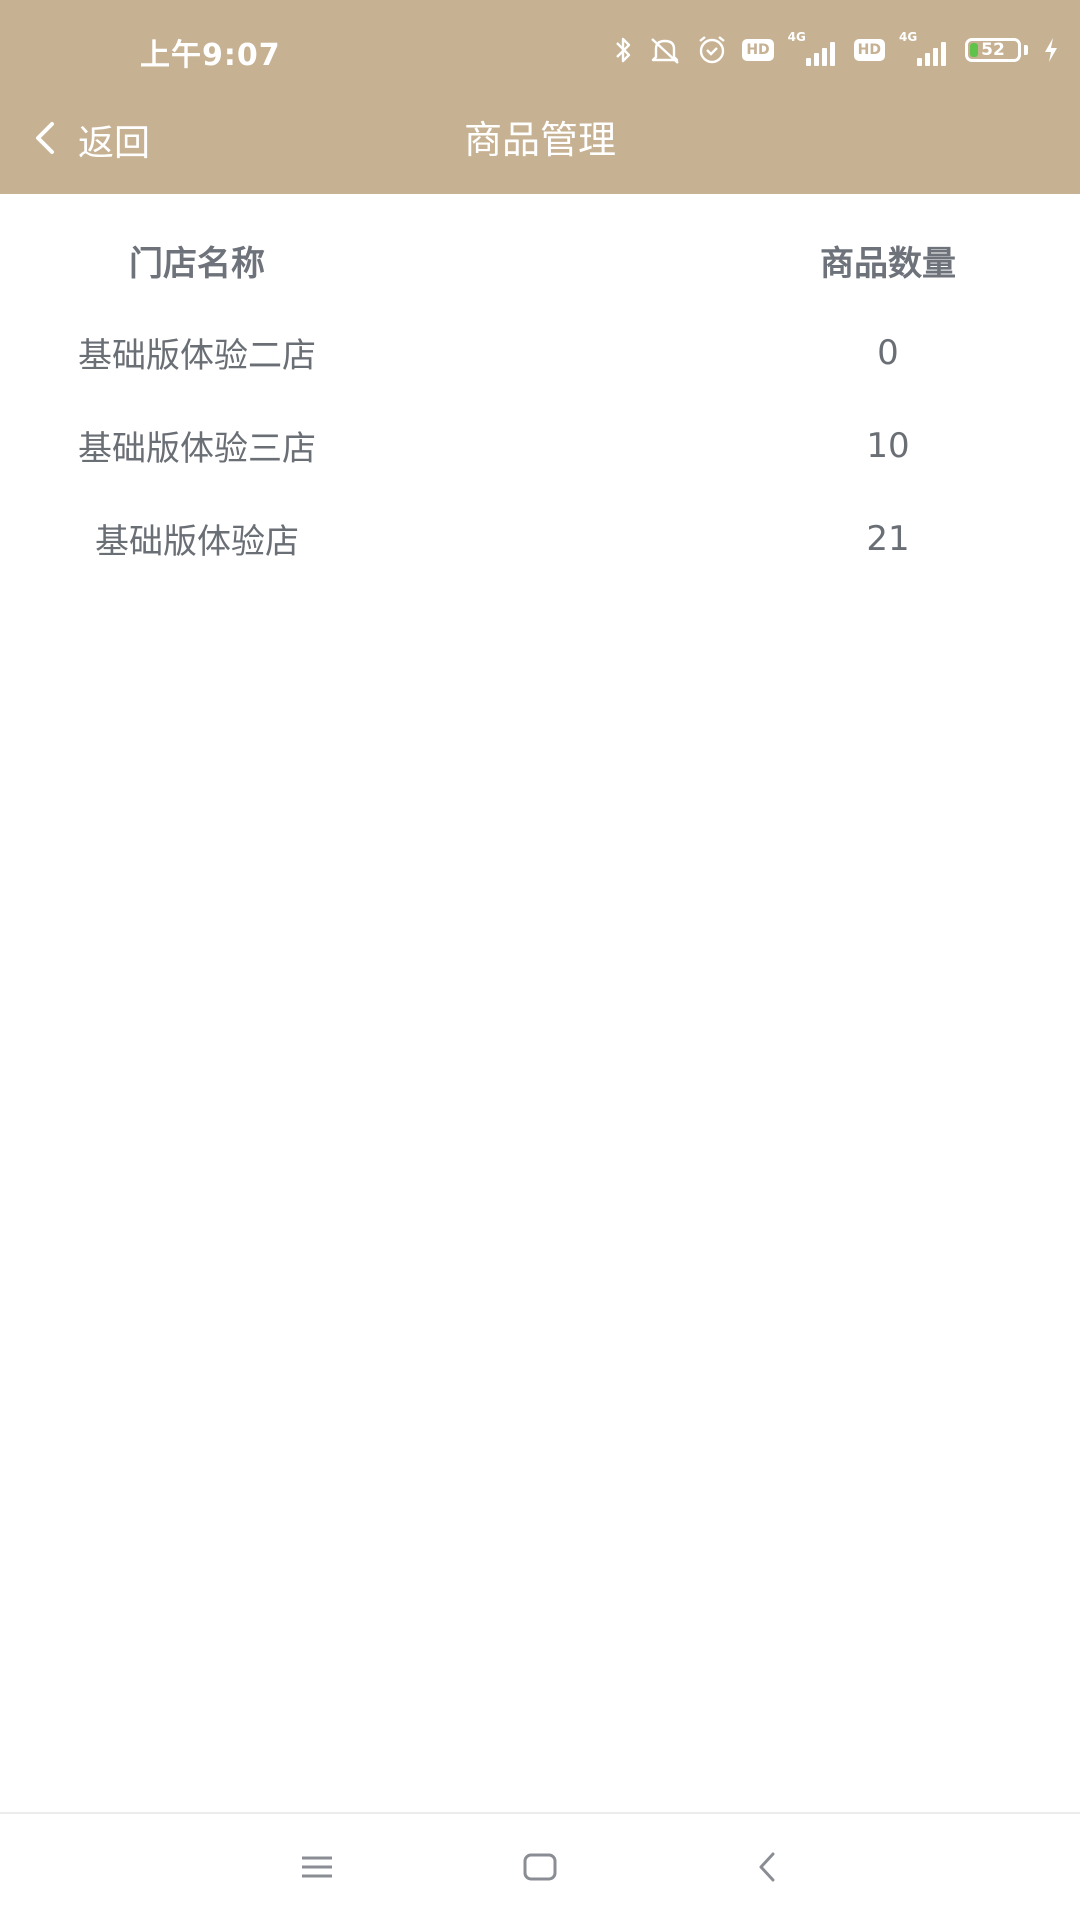  Describe the element at coordinates (888, 352) in the screenshot. I see `product-count: 0` at that location.